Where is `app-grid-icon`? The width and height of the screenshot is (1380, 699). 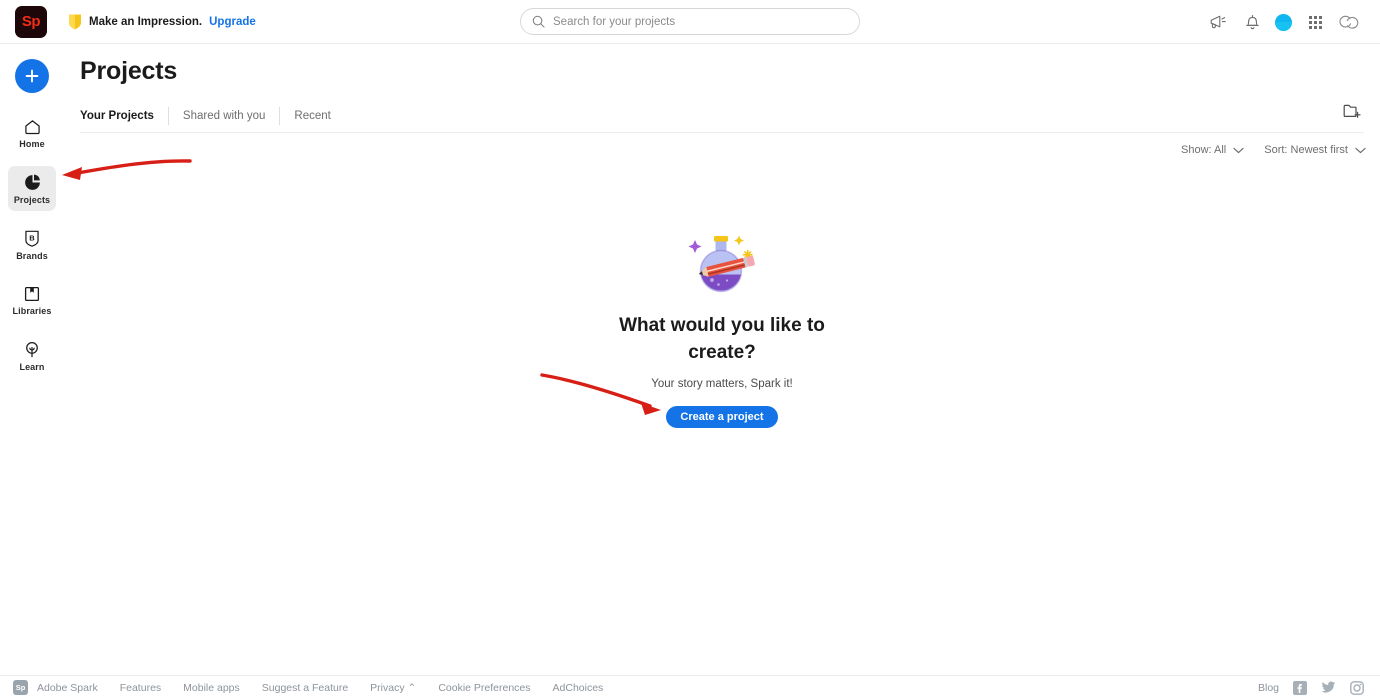
app-grid-icon is located at coordinates (1315, 22).